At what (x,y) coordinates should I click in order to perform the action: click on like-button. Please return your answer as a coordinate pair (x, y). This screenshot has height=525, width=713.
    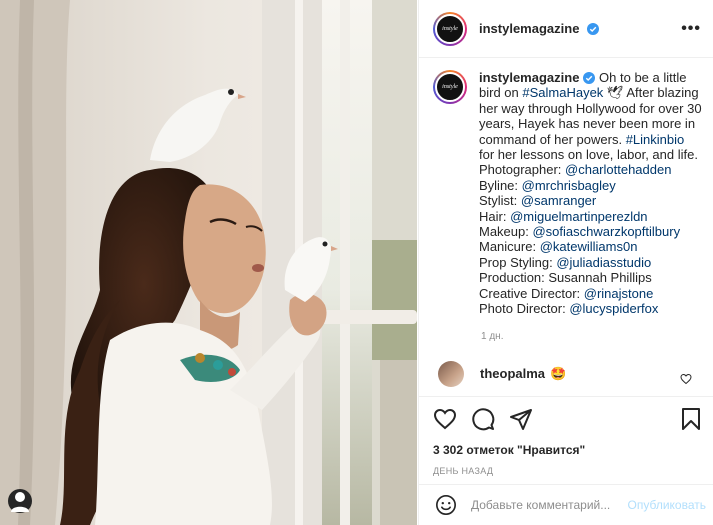
    Looking at the image, I should click on (445, 419).